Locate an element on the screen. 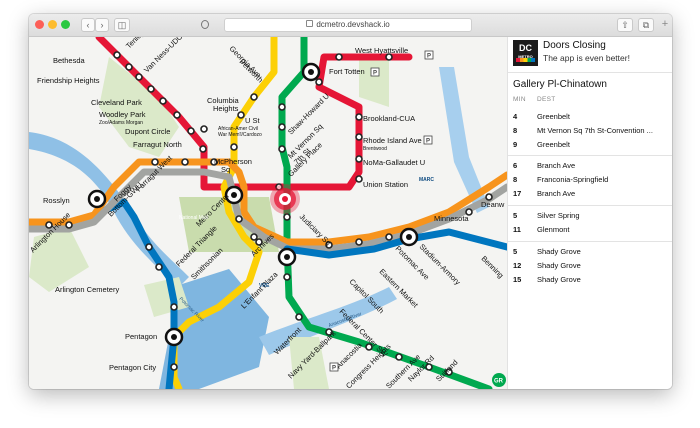  browser-toolbar: ‹ › ◫ dcmetro.devshack.io ⇧ ⧉ + is located at coordinates (350, 25).